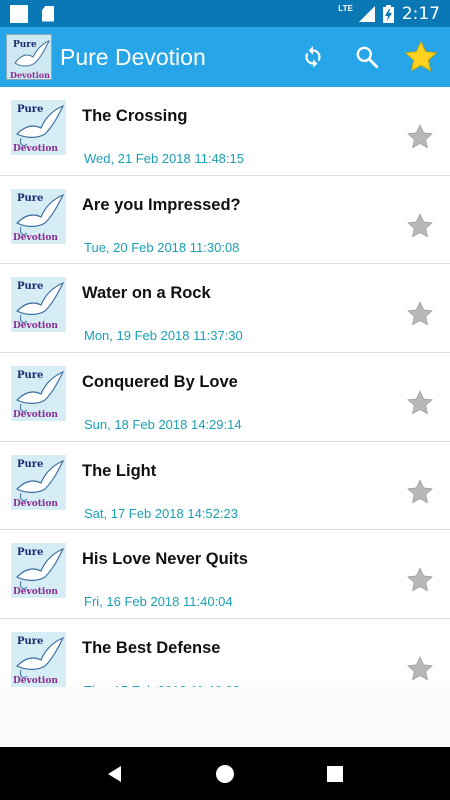 The height and width of the screenshot is (800, 450). I want to click on notification-square-icon, so click(19, 13).